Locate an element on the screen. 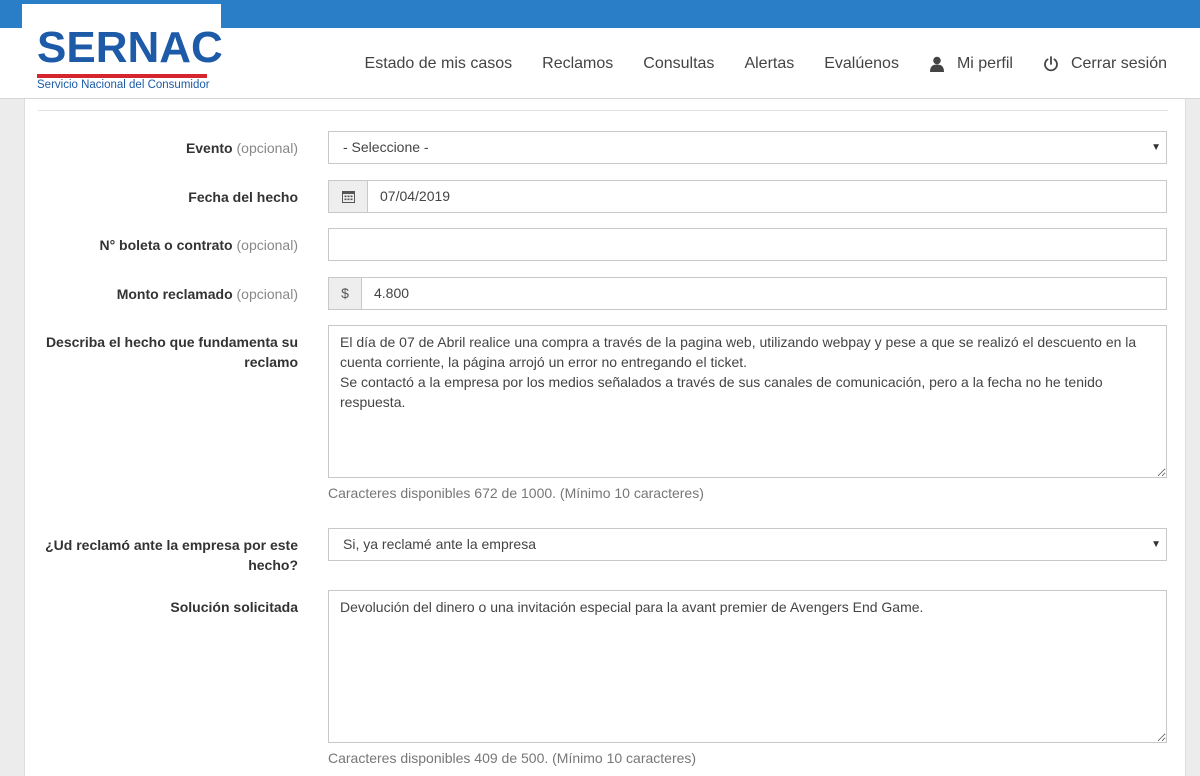  nav-mi-perfil: Mi perfil is located at coordinates (971, 64).